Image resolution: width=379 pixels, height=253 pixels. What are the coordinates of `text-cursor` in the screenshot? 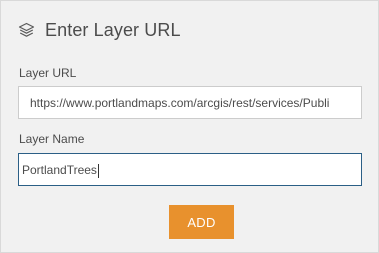 It's located at (98, 170).